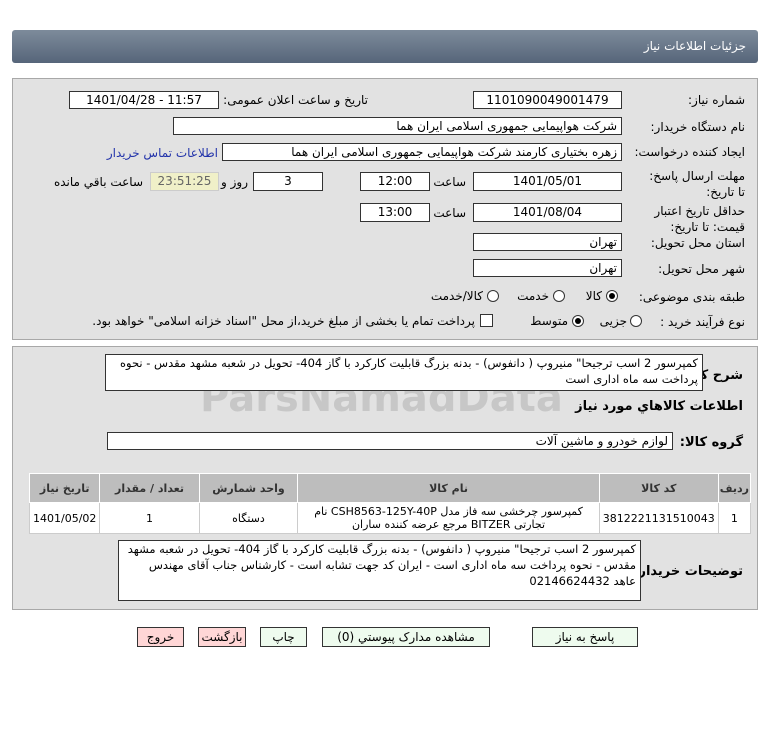 Image resolution: width=770 pixels, height=745 pixels. I want to click on process-option-minor: جزیی, so click(613, 321).